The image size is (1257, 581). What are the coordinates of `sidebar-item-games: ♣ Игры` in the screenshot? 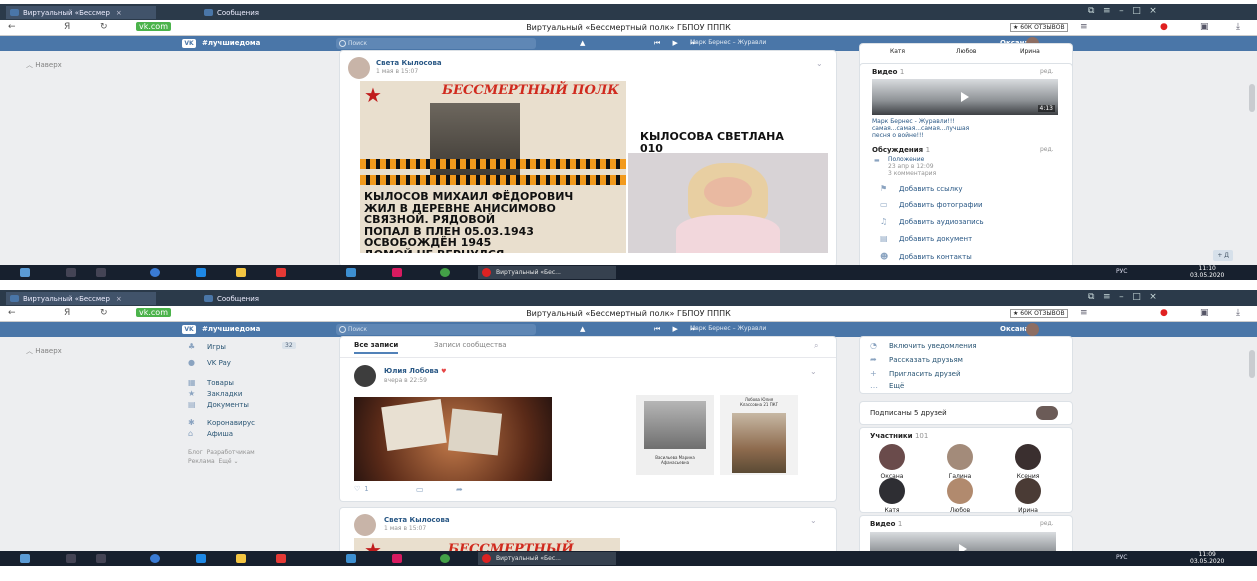 It's located at (207, 346).